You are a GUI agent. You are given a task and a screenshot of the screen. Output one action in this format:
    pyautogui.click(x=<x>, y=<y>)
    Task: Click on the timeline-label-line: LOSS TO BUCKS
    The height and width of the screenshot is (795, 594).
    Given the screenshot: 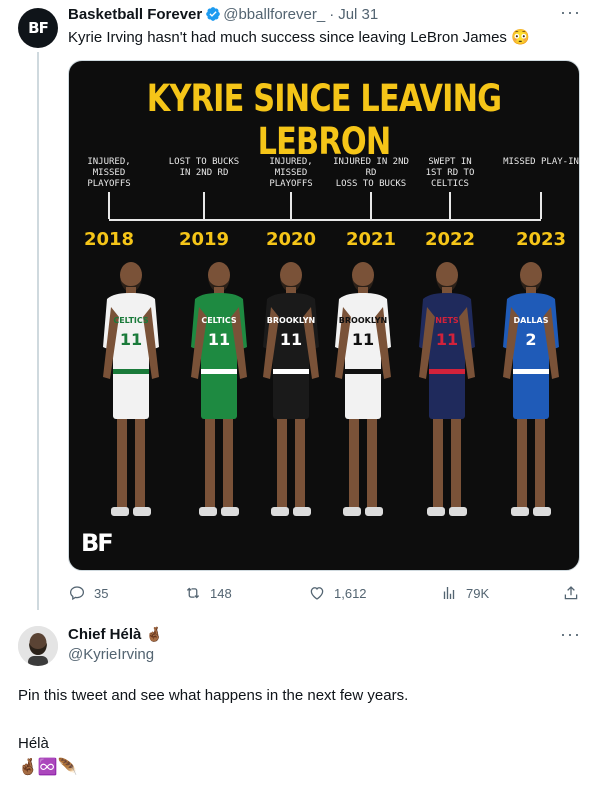 What is the action you would take?
    pyautogui.click(x=371, y=184)
    